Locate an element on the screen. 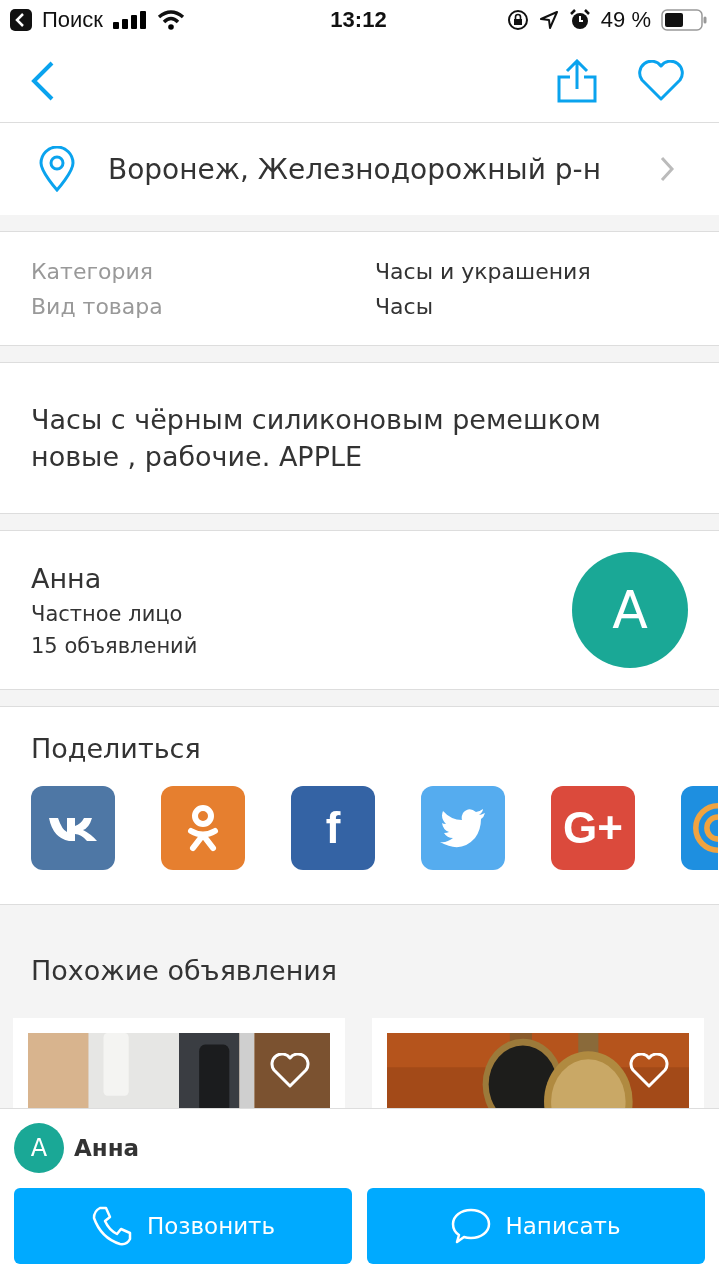 The image size is (719, 1280). facebook-share-button: f is located at coordinates (333, 828).